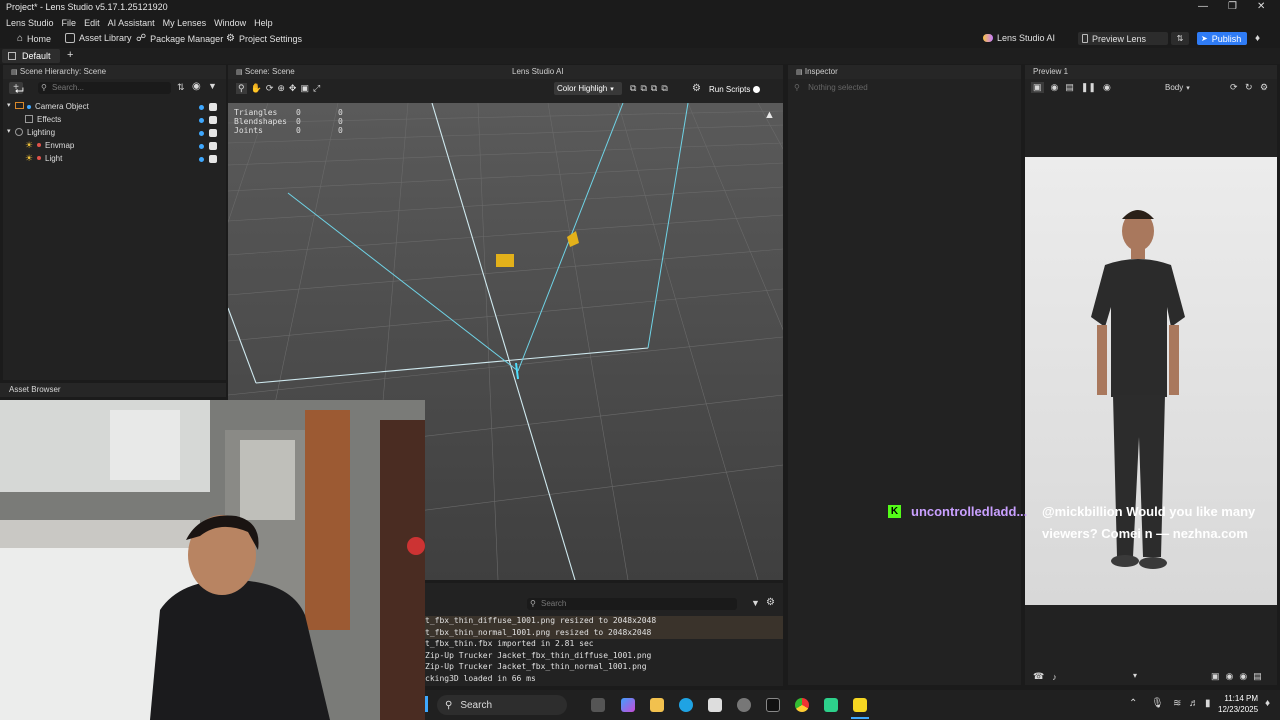  What do you see at coordinates (1230, 676) in the screenshot?
I see `capture-icon: ◉` at bounding box center [1230, 676].